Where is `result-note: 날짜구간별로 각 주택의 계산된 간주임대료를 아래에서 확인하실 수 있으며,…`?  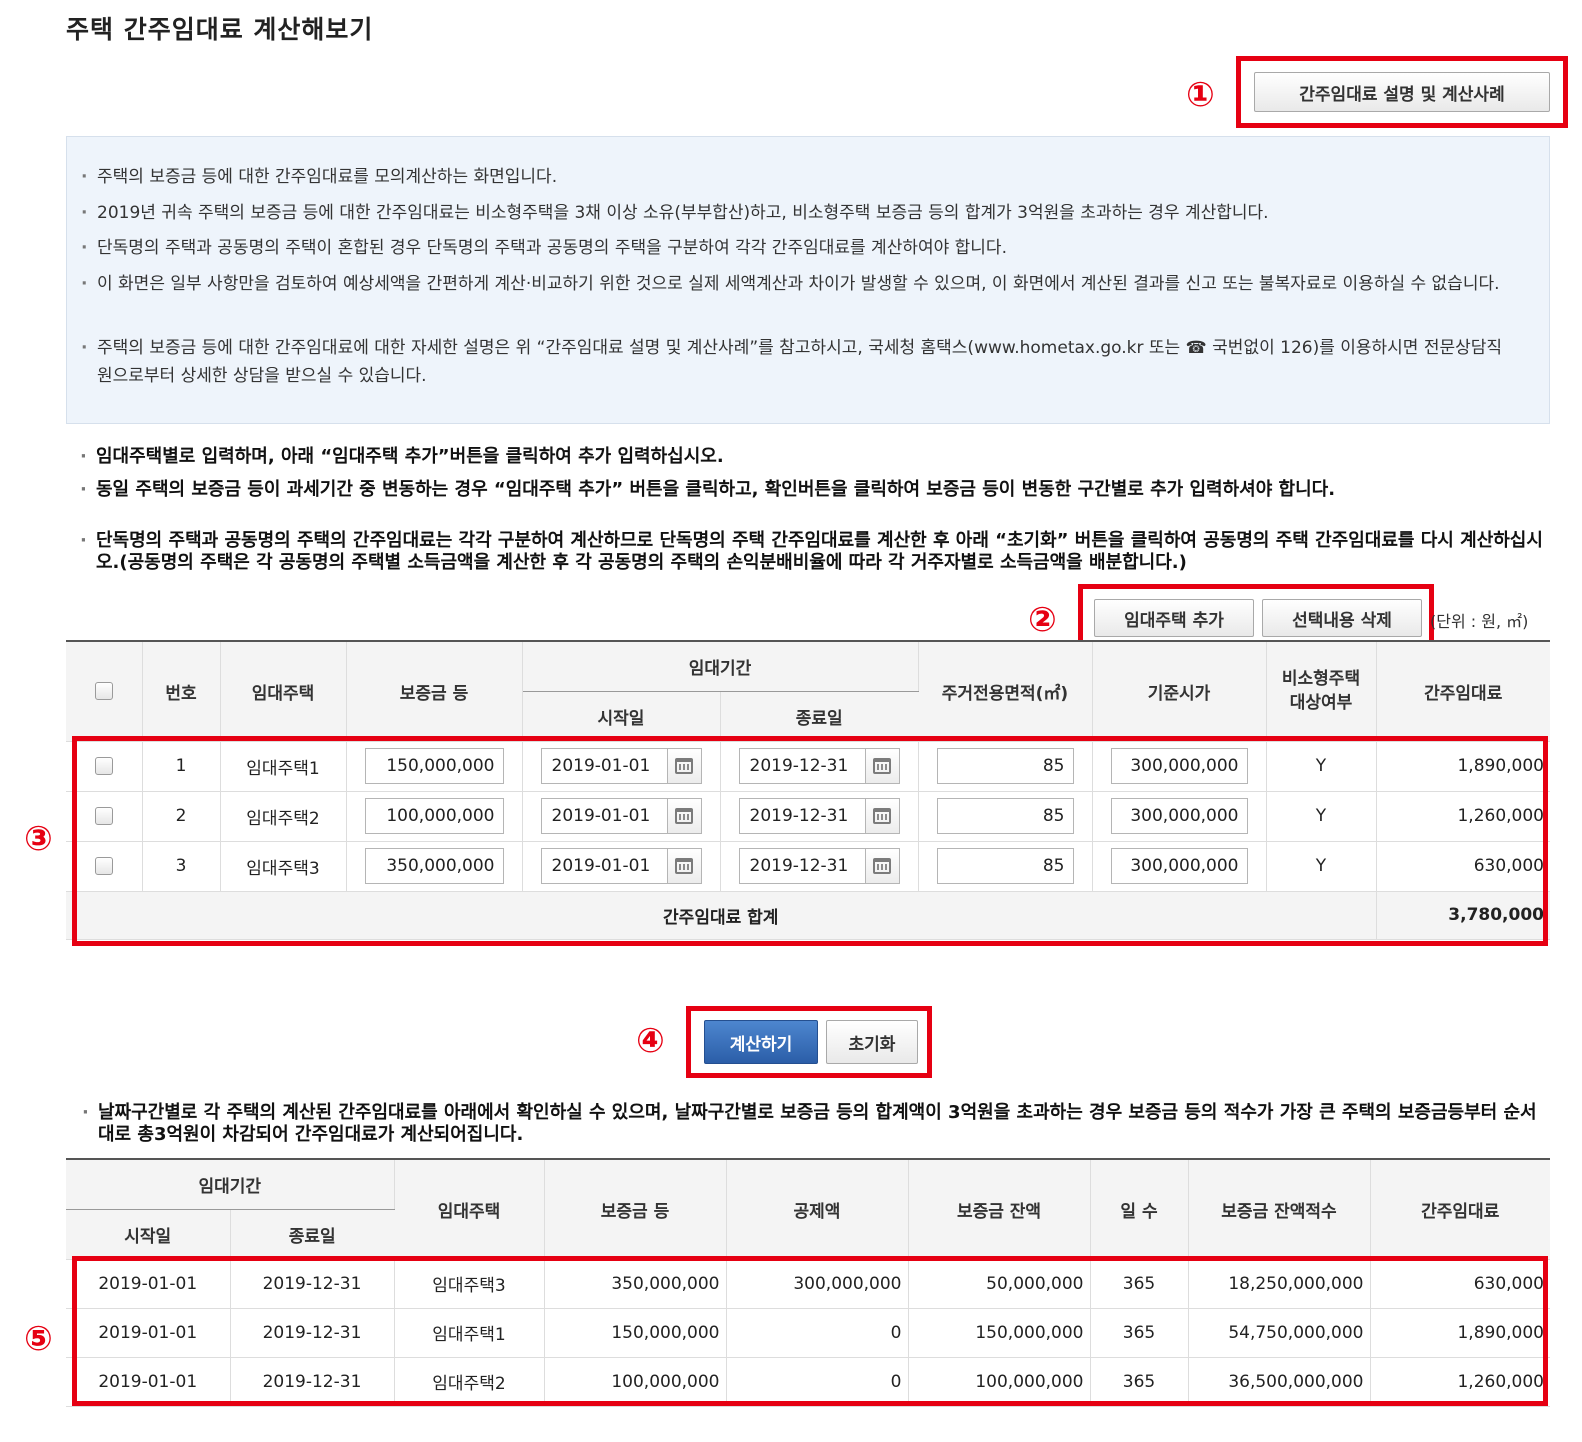
result-note: 날짜구간별로 각 주택의 계산된 간주임대료를 아래에서 확인하실 수 있으며,… is located at coordinates (816, 1124).